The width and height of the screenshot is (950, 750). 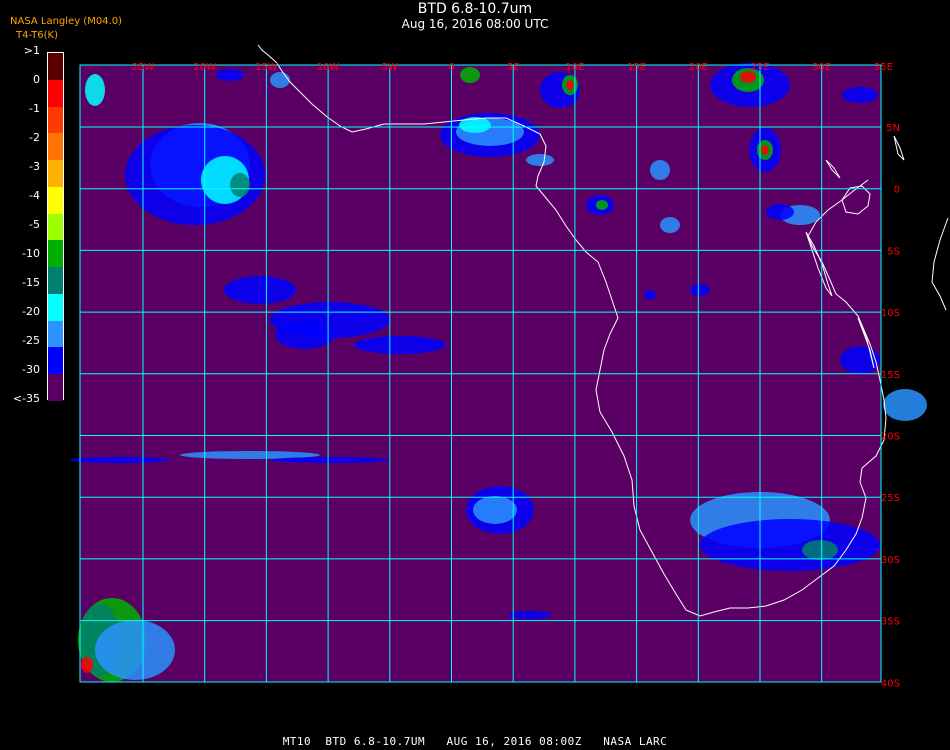 I want to click on chart-title: BTD 6.8-10.7um, so click(x=475, y=9).